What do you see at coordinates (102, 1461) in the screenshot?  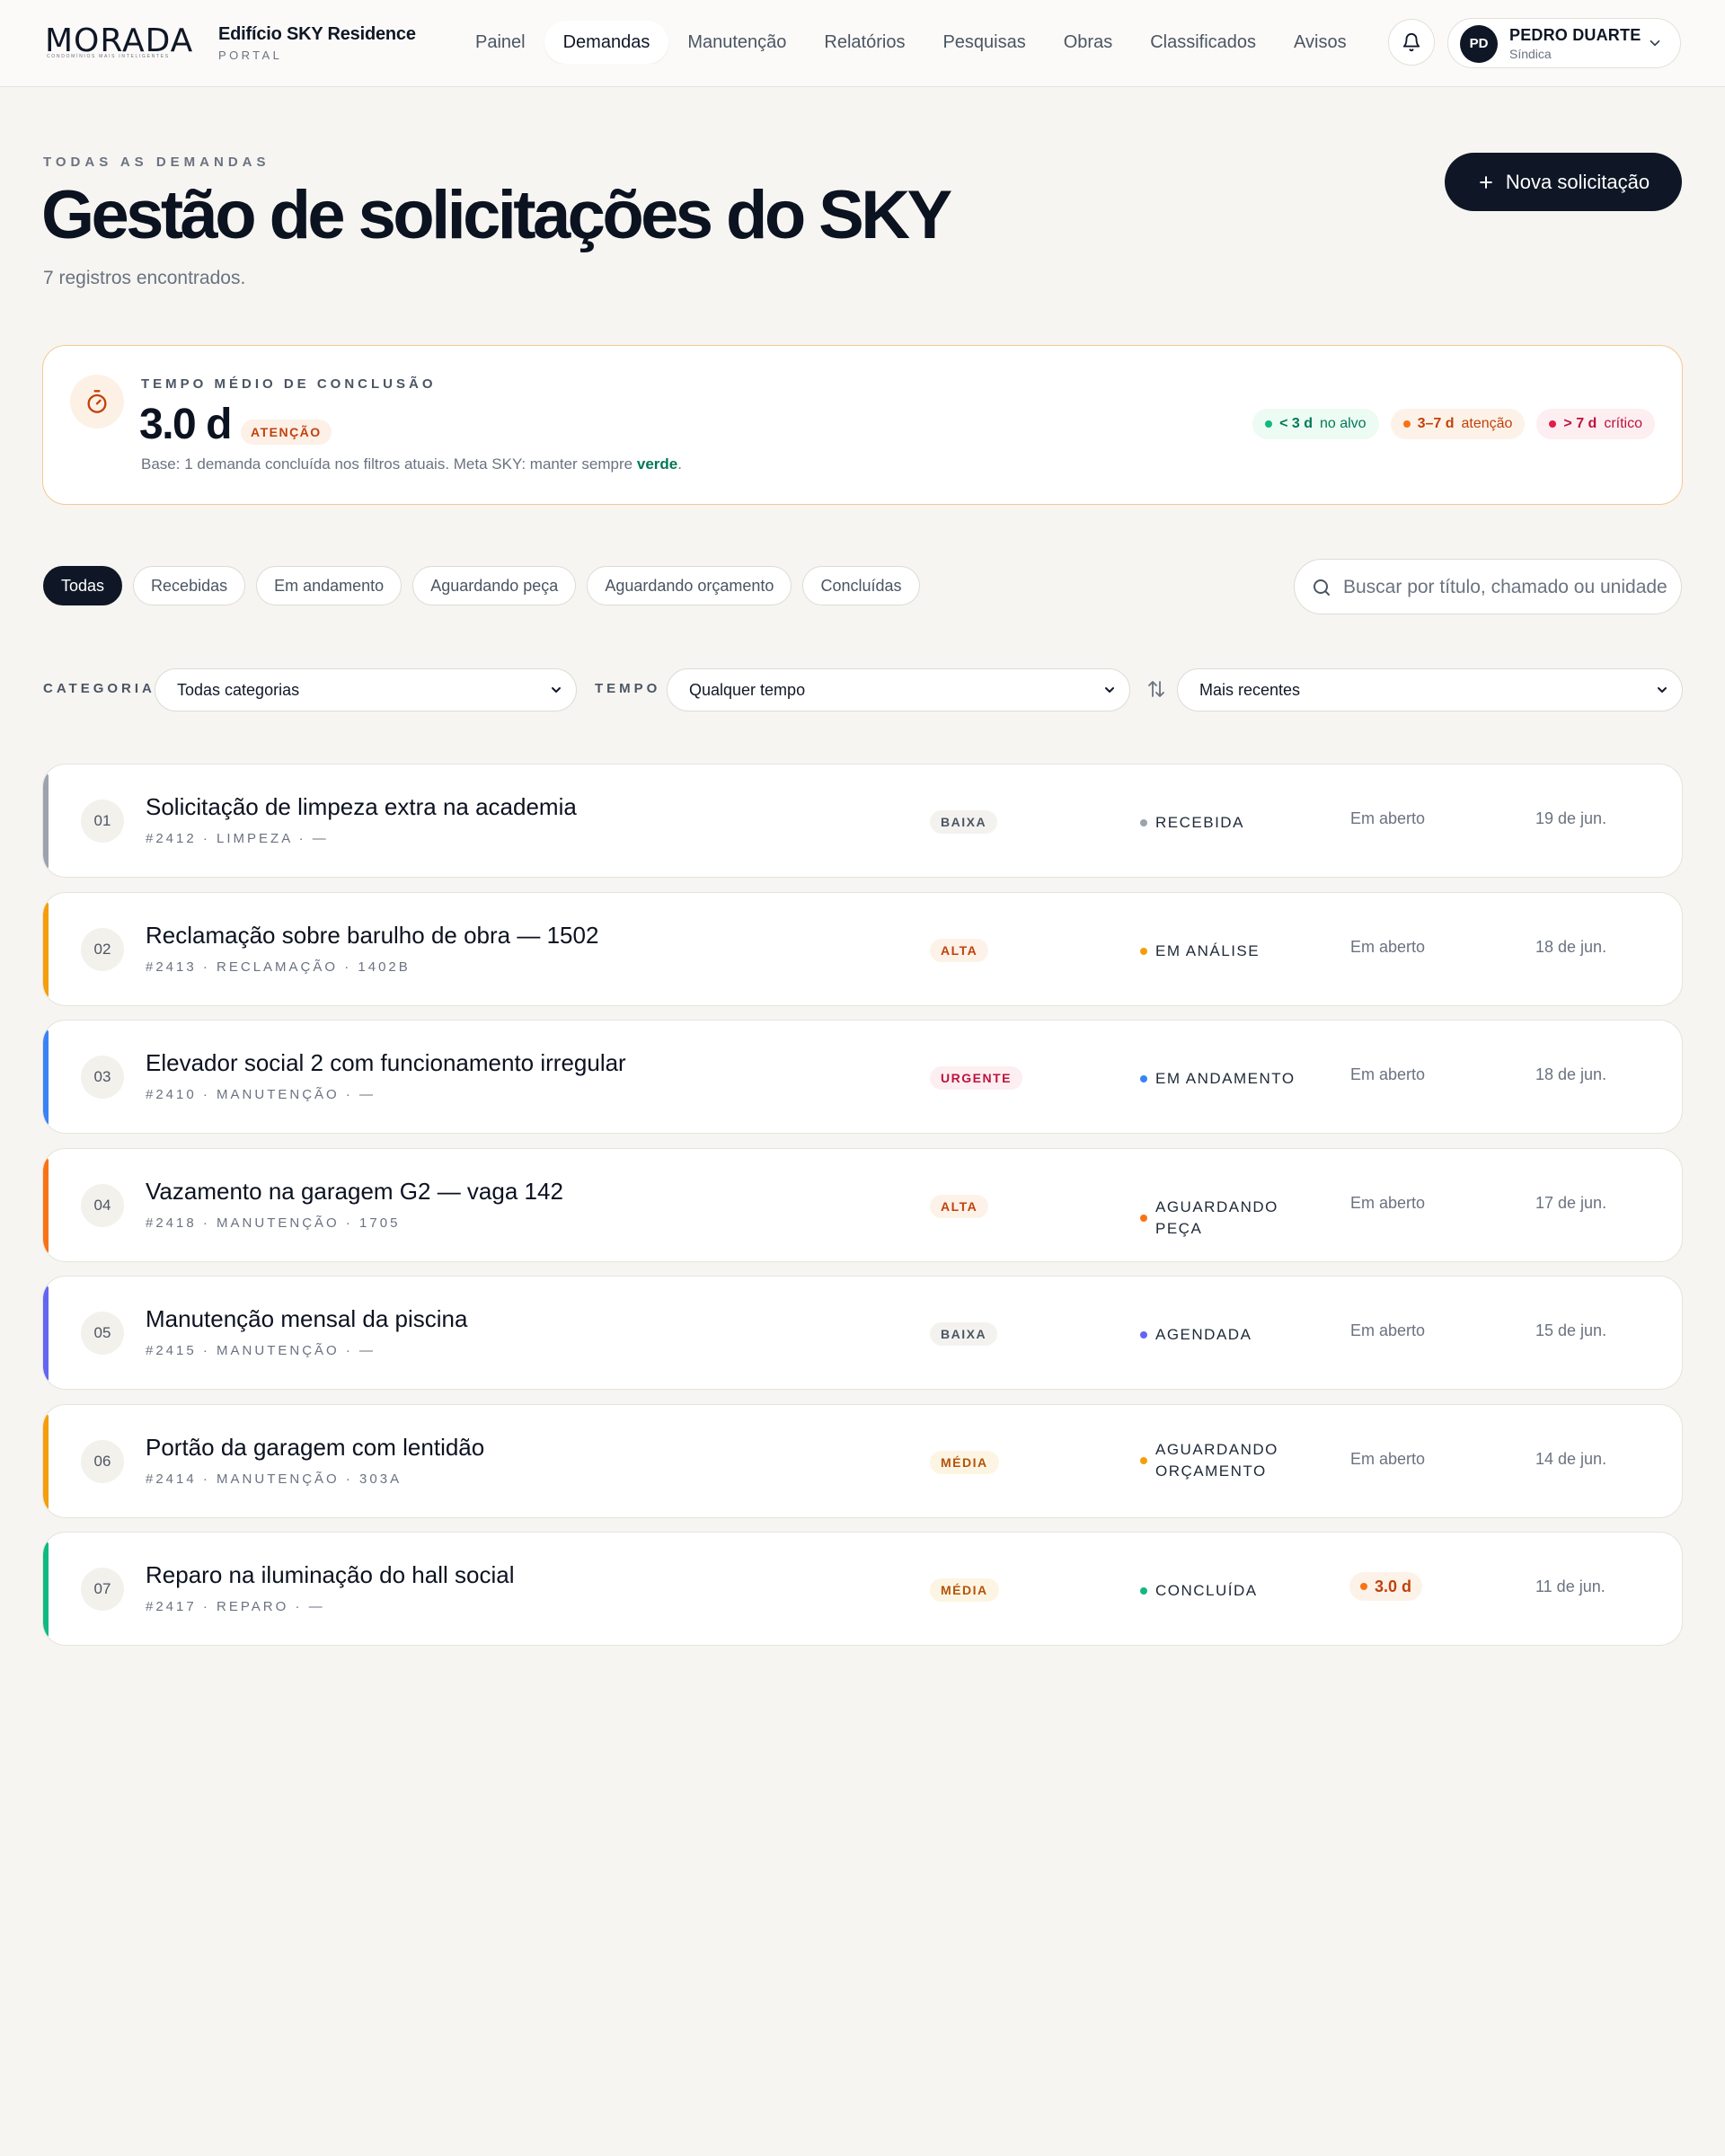 I see `row-number: 06` at bounding box center [102, 1461].